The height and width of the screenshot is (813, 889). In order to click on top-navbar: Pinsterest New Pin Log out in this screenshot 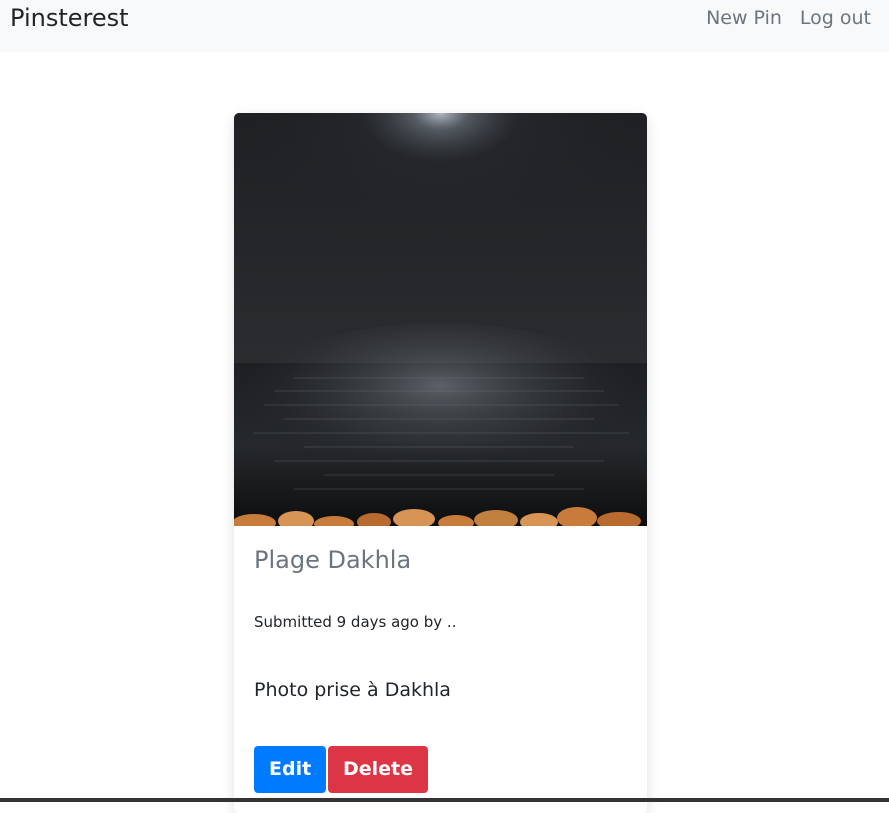, I will do `click(444, 26)`.